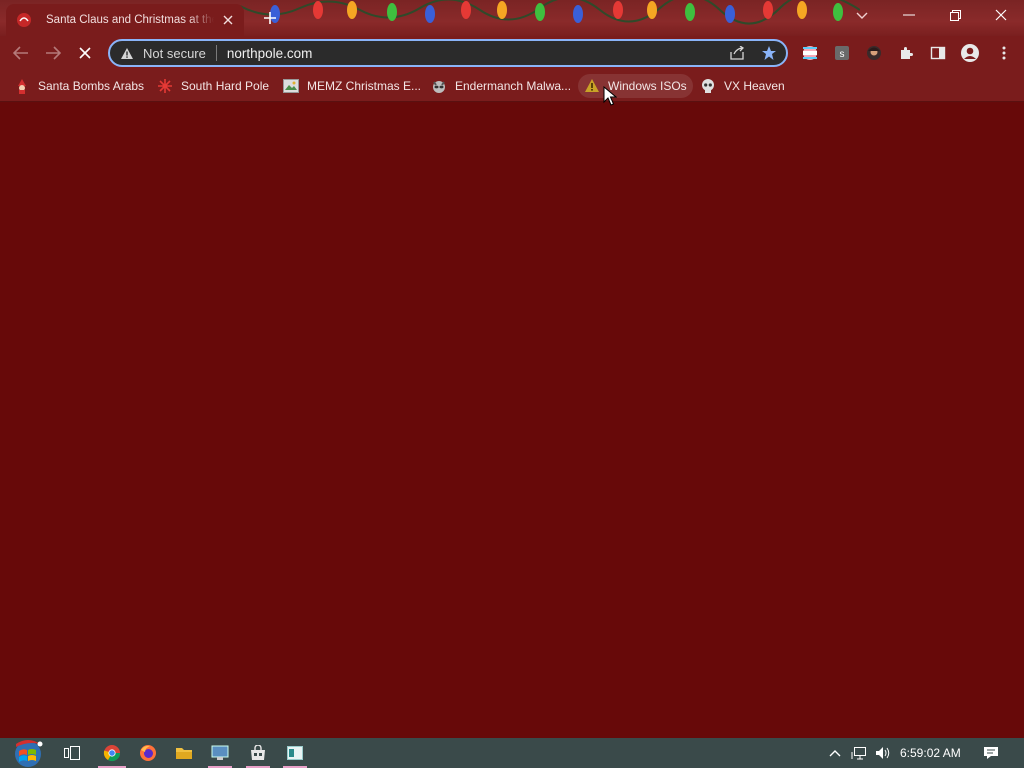  I want to click on sheet-app-taskbar-icon, so click(295, 753).